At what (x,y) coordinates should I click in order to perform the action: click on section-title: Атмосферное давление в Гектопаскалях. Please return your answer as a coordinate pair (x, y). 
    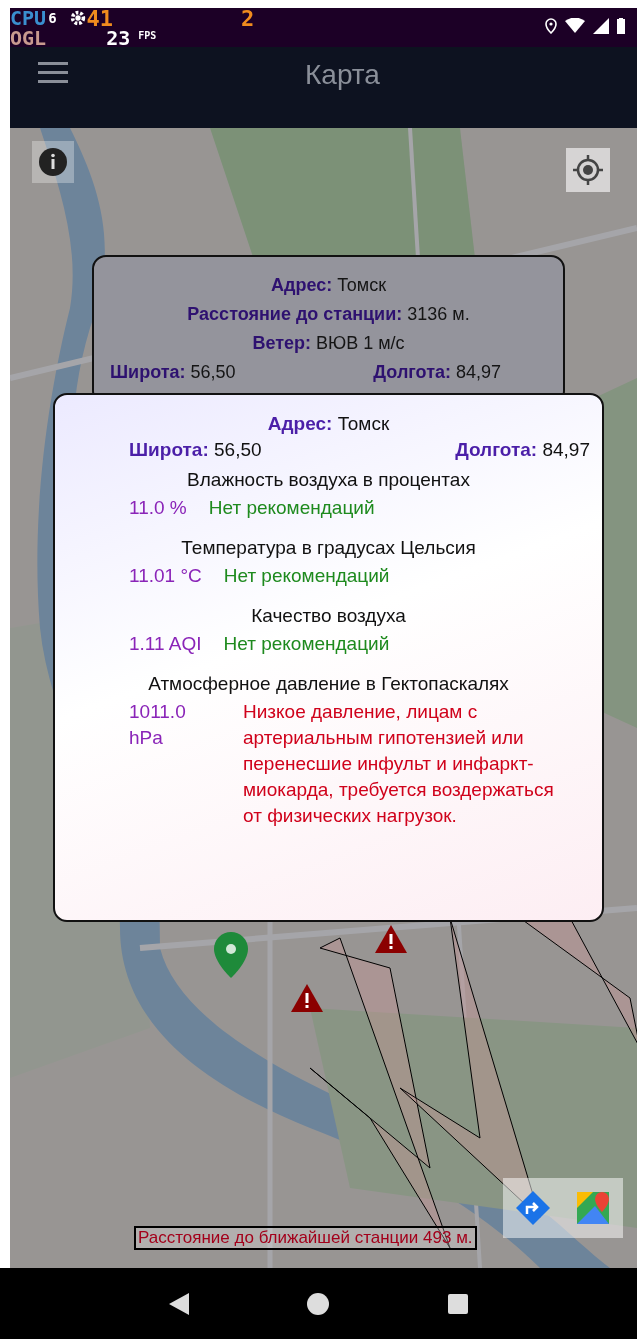
    Looking at the image, I should click on (328, 684).